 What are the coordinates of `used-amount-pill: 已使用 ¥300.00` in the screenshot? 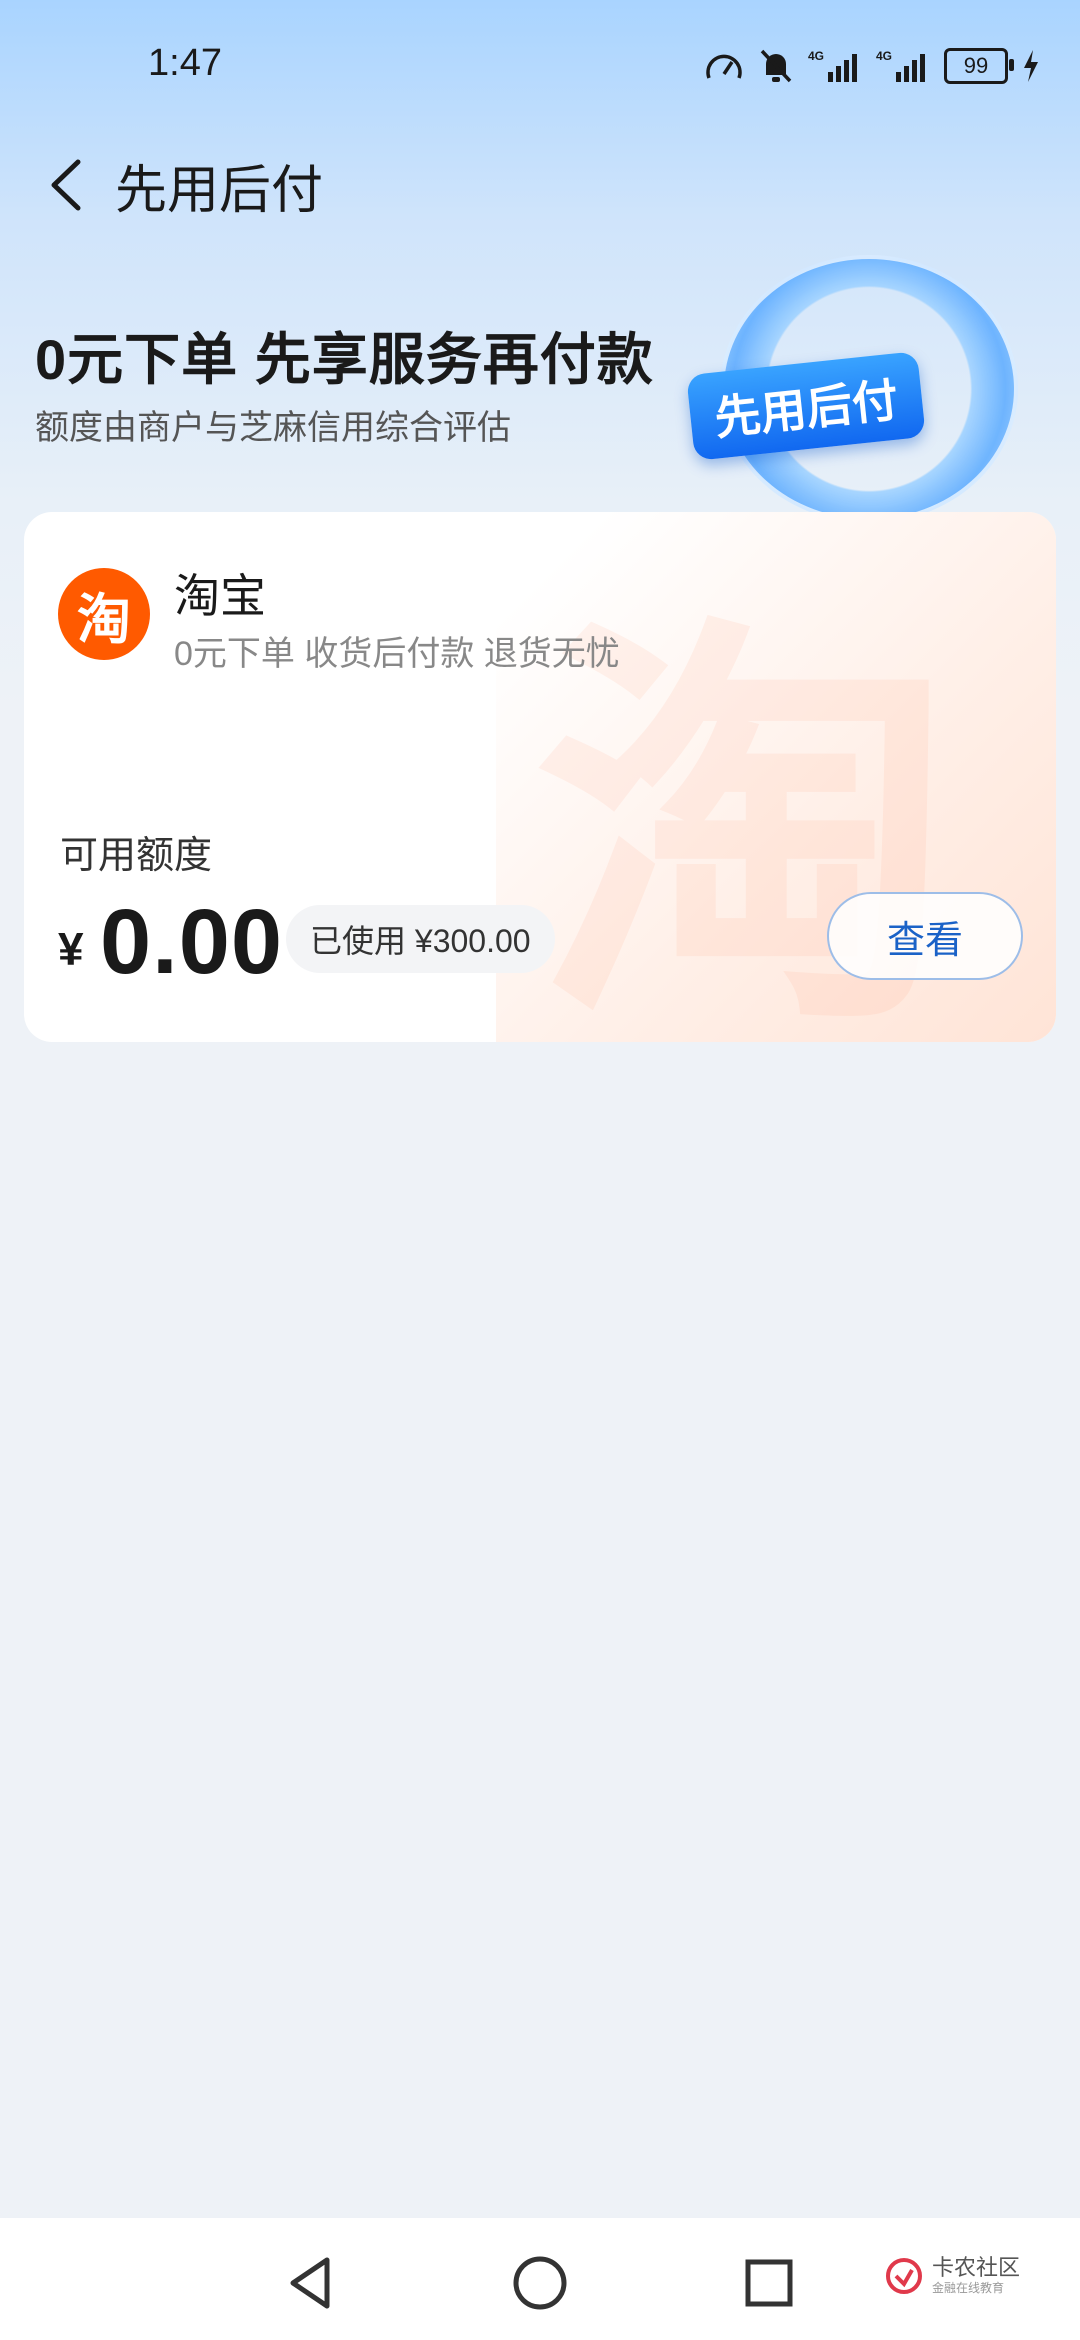 It's located at (420, 939).